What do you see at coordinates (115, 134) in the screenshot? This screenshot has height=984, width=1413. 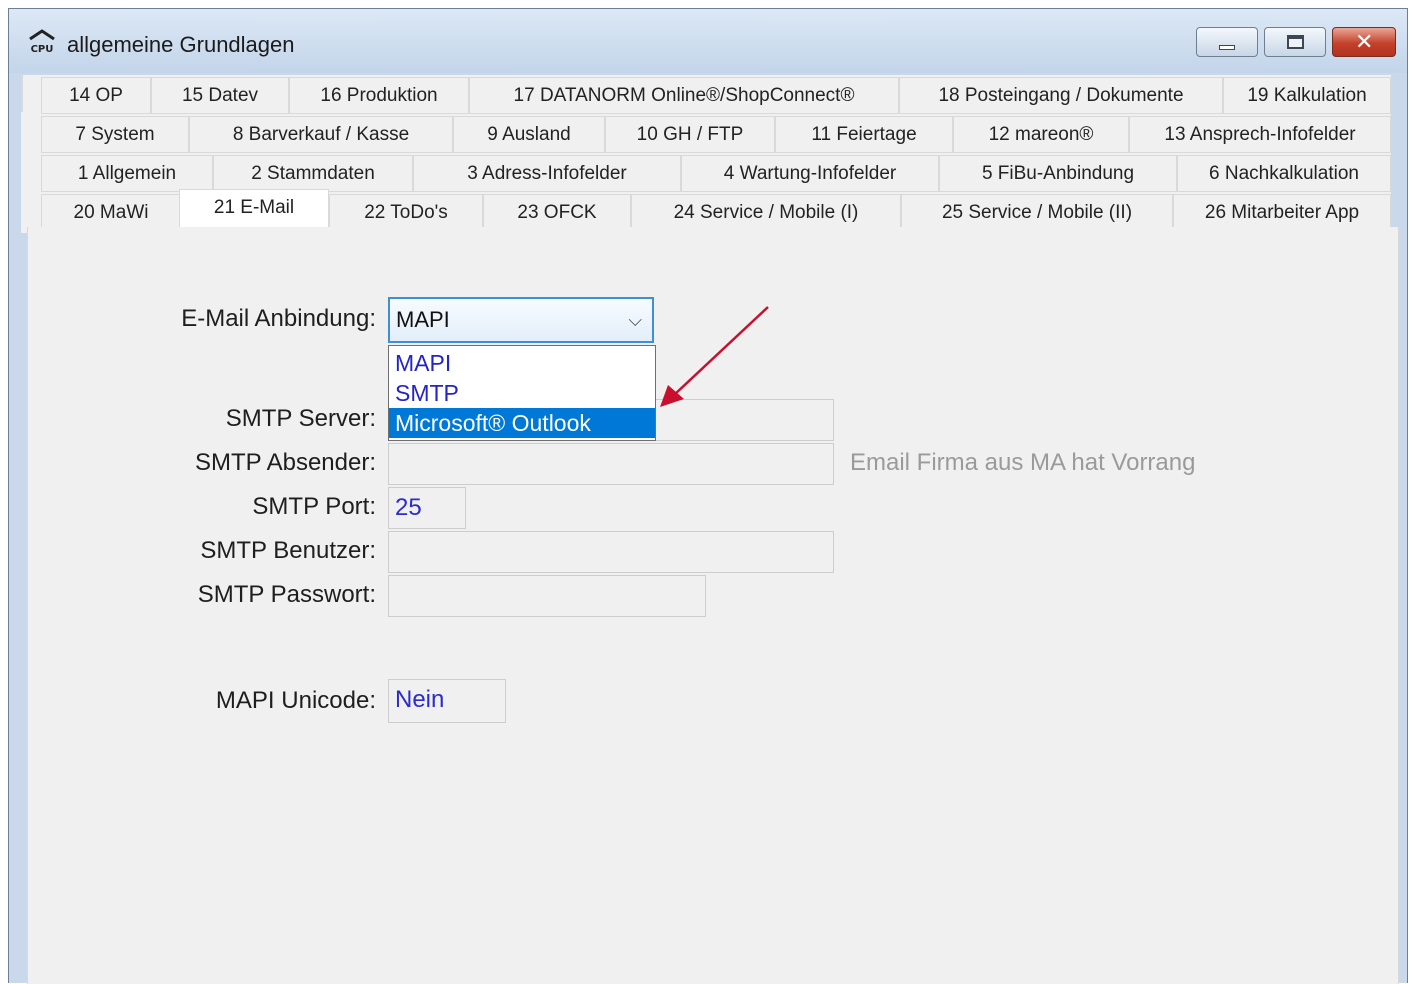 I see `tab-system: 7 System` at bounding box center [115, 134].